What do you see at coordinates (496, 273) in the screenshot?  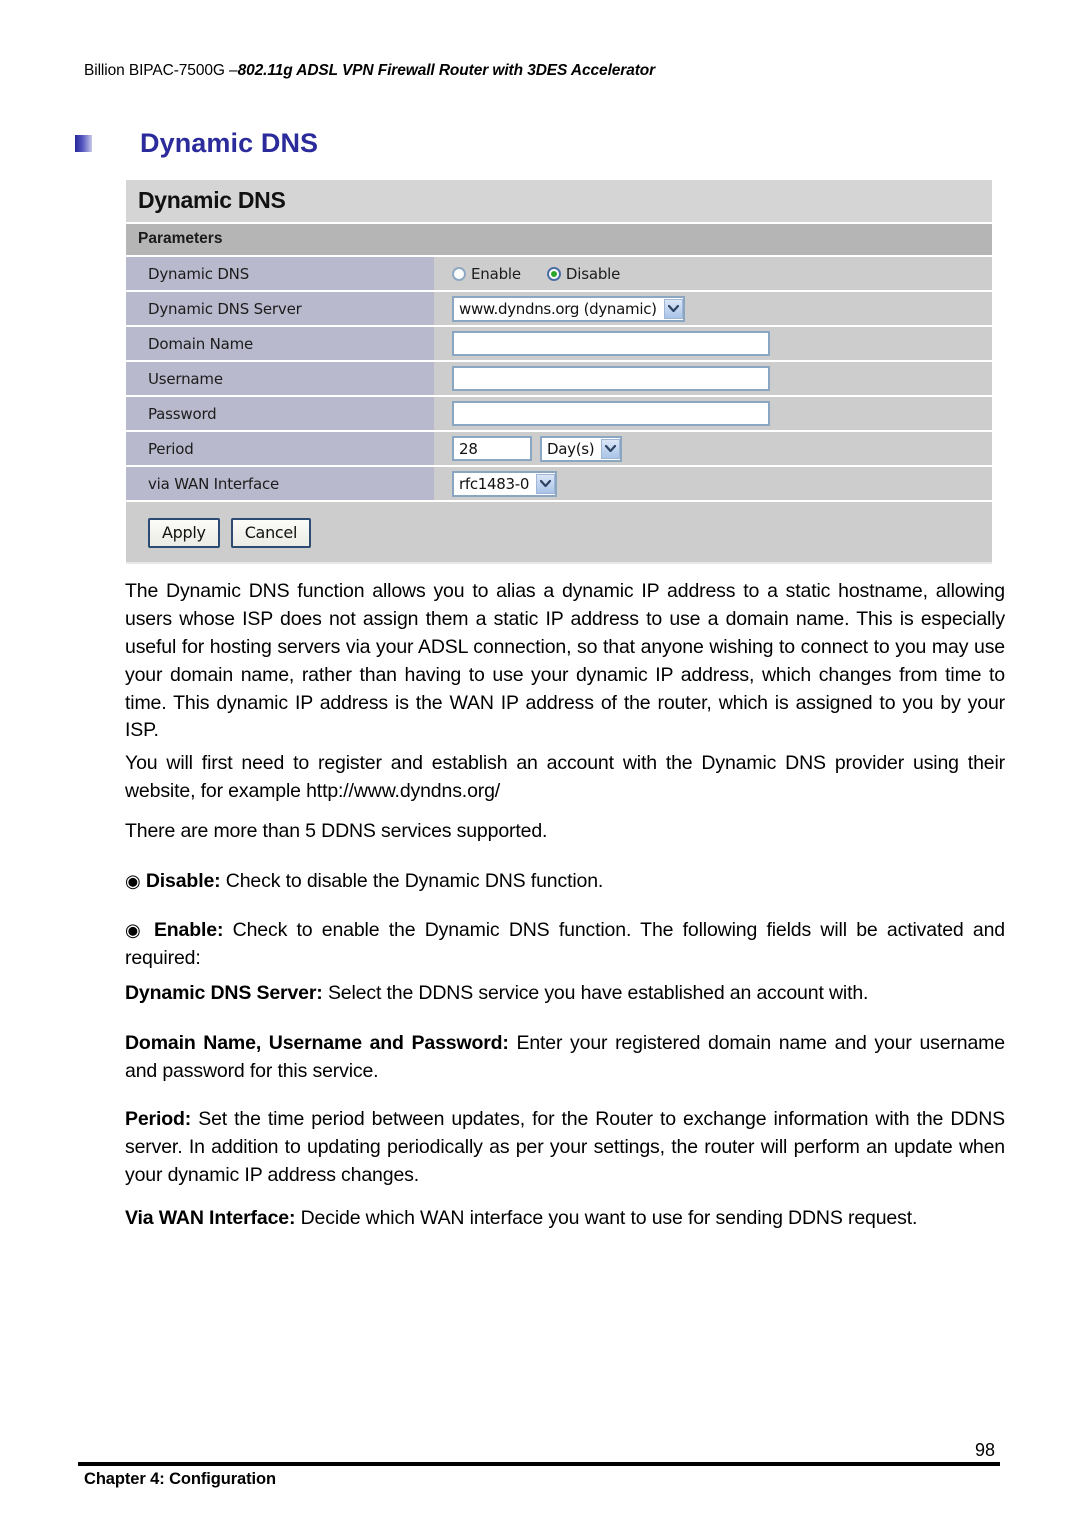 I see `radio-enable-label: Enable` at bounding box center [496, 273].